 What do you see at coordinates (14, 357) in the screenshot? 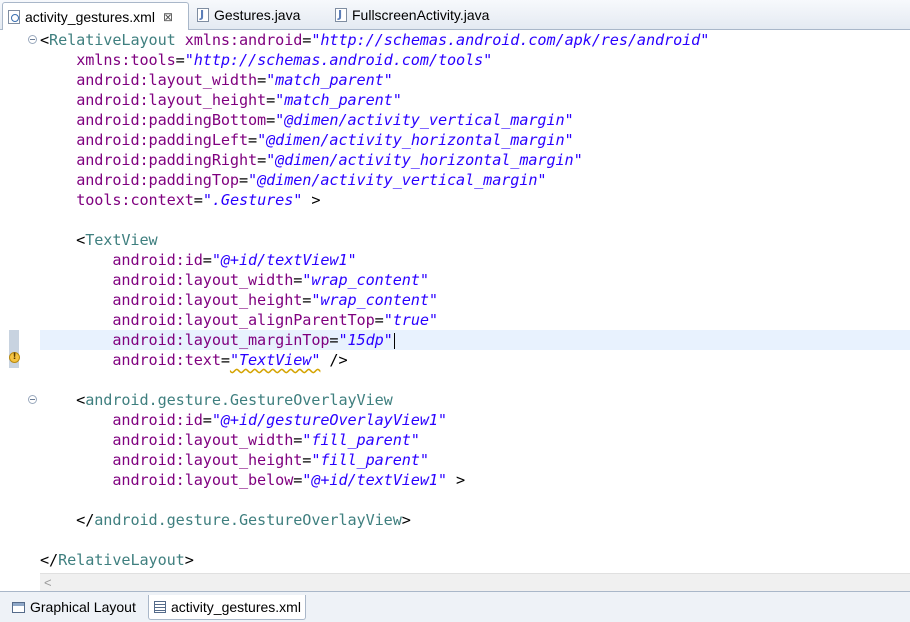
I see `warning-icon: !` at bounding box center [14, 357].